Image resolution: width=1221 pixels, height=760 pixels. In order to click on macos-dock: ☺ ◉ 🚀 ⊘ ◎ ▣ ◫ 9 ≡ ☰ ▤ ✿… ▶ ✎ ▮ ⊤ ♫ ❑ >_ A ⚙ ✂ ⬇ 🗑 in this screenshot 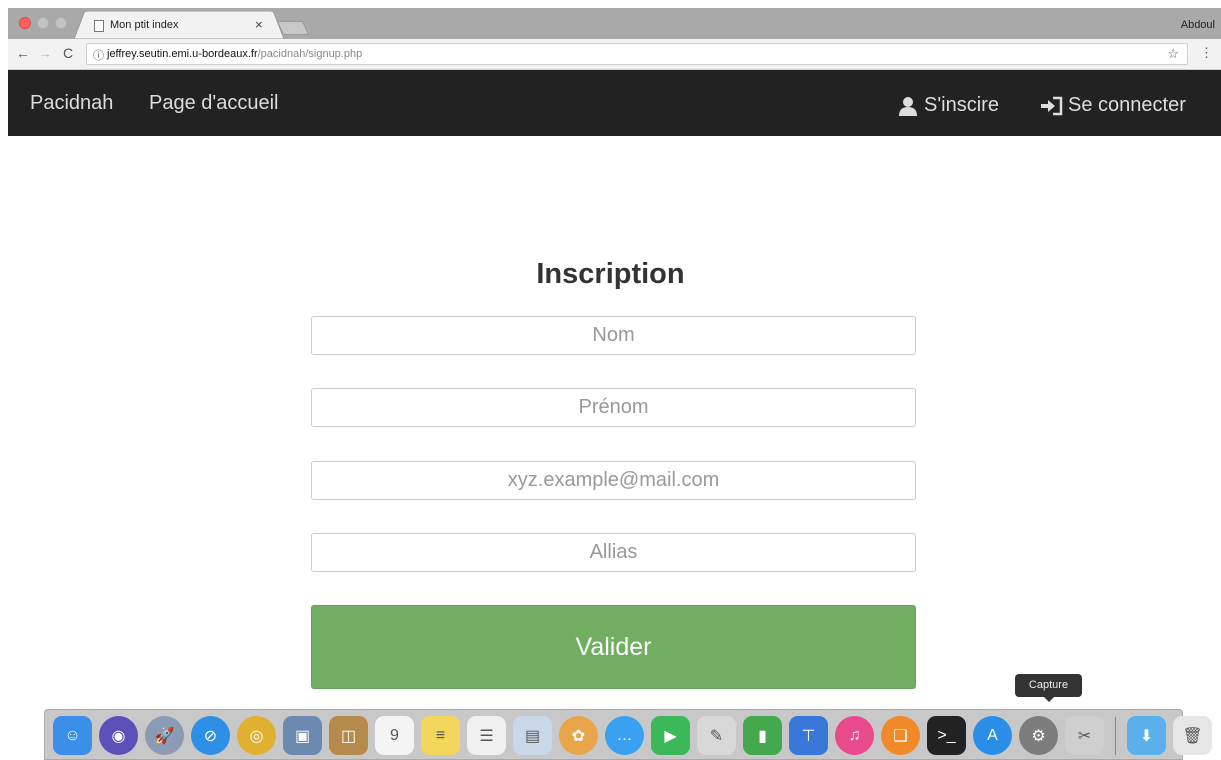, I will do `click(628, 734)`.